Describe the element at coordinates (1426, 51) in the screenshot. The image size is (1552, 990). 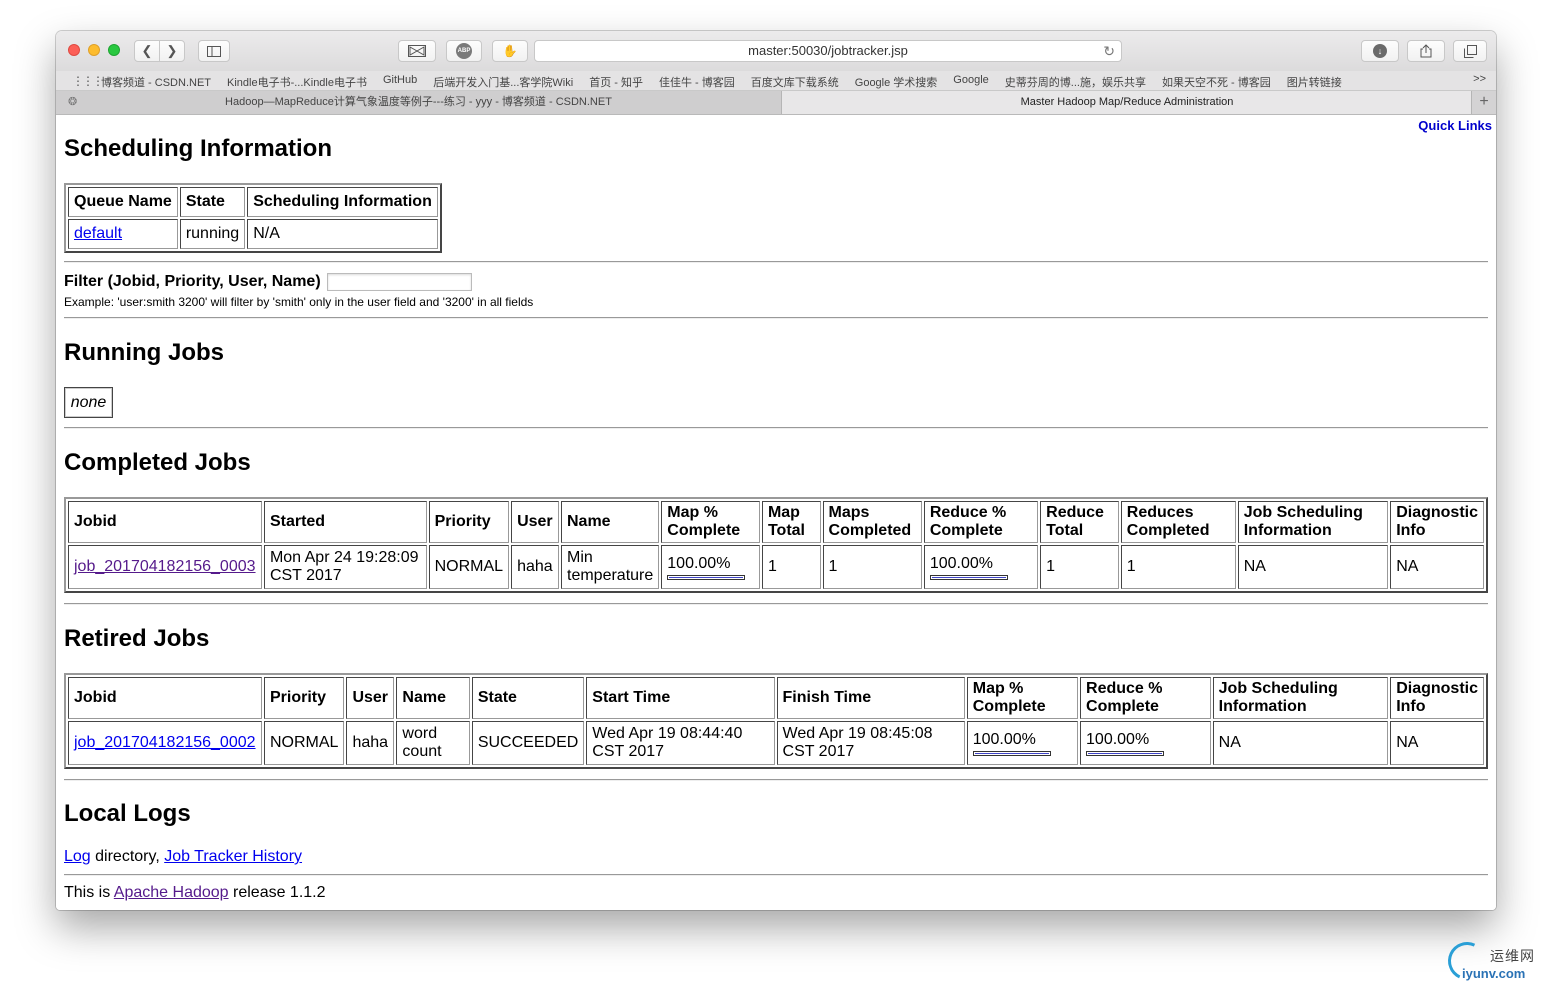
I see `share-button` at that location.